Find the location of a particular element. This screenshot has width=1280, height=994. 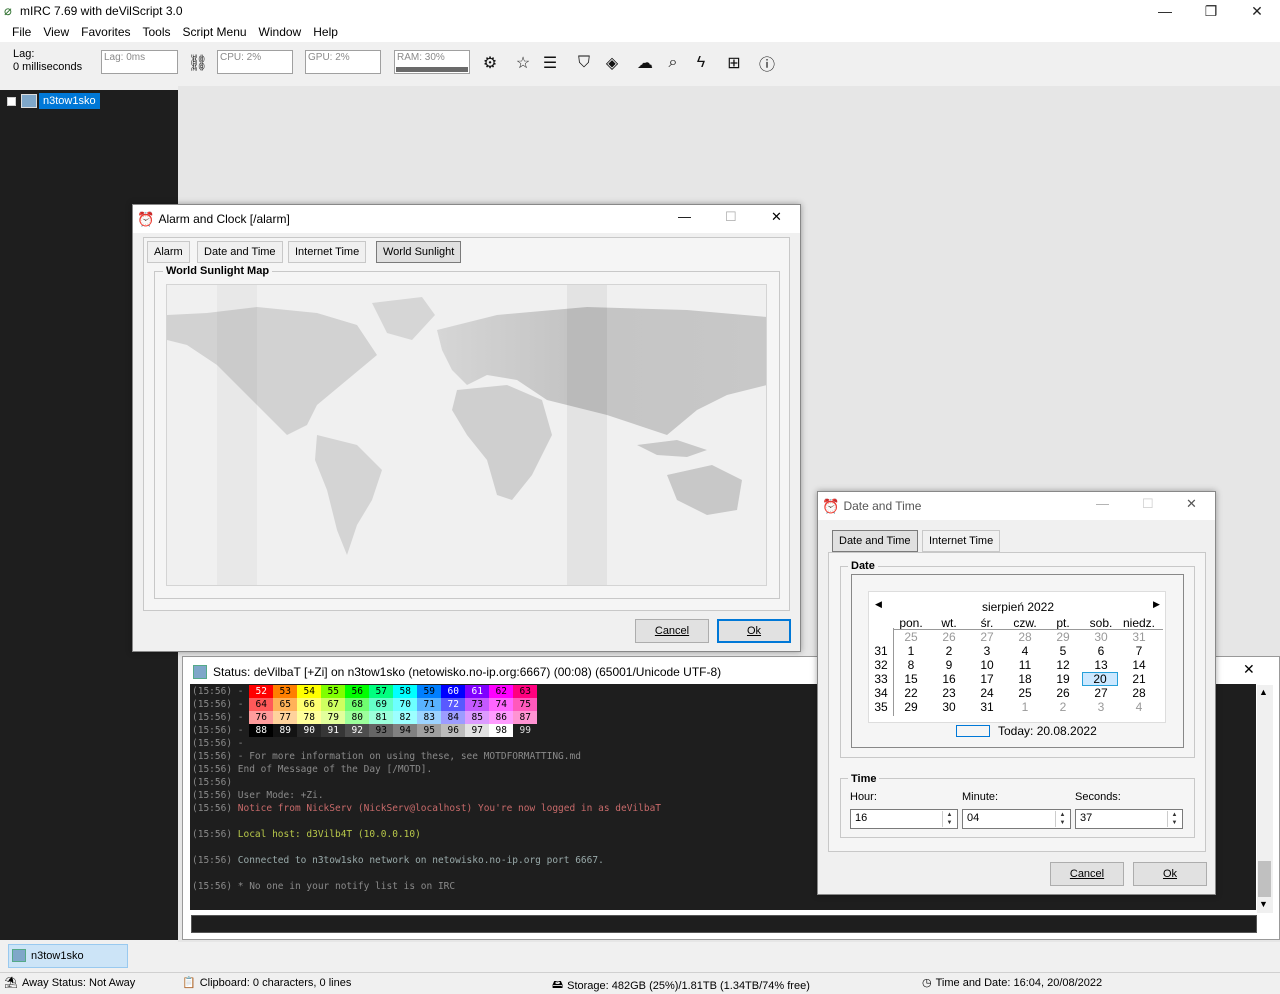

menu-script: Script Menu is located at coordinates (215, 32).